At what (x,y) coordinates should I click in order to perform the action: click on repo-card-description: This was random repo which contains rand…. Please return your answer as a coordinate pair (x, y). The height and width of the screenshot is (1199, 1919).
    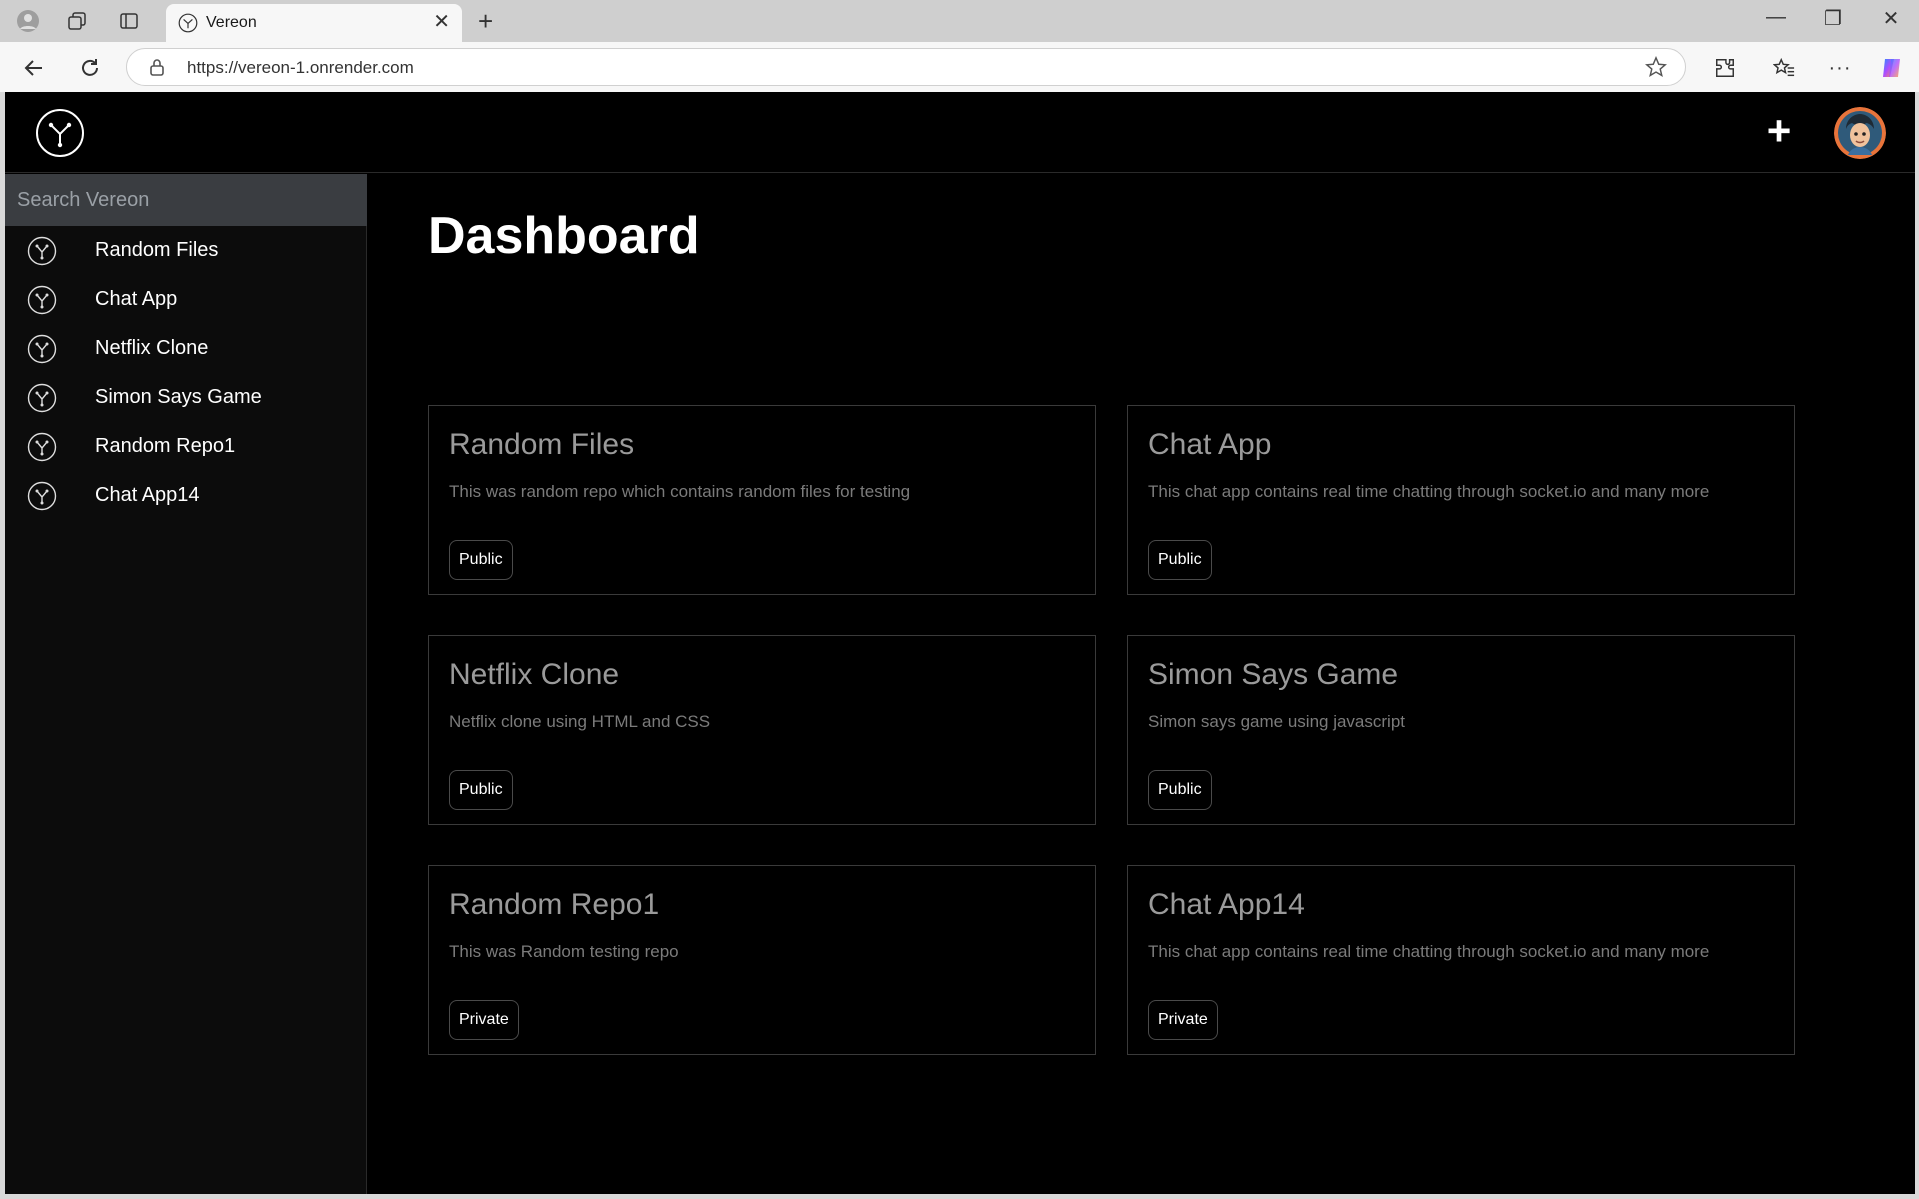
    Looking at the image, I should click on (680, 491).